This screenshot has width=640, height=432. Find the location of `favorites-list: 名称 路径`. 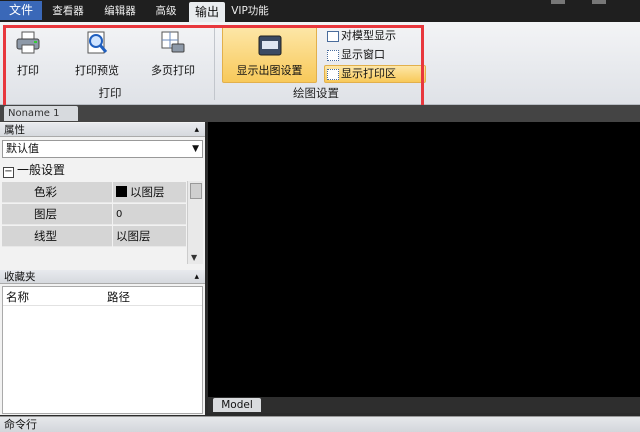

favorites-list: 名称 路径 is located at coordinates (102, 350).